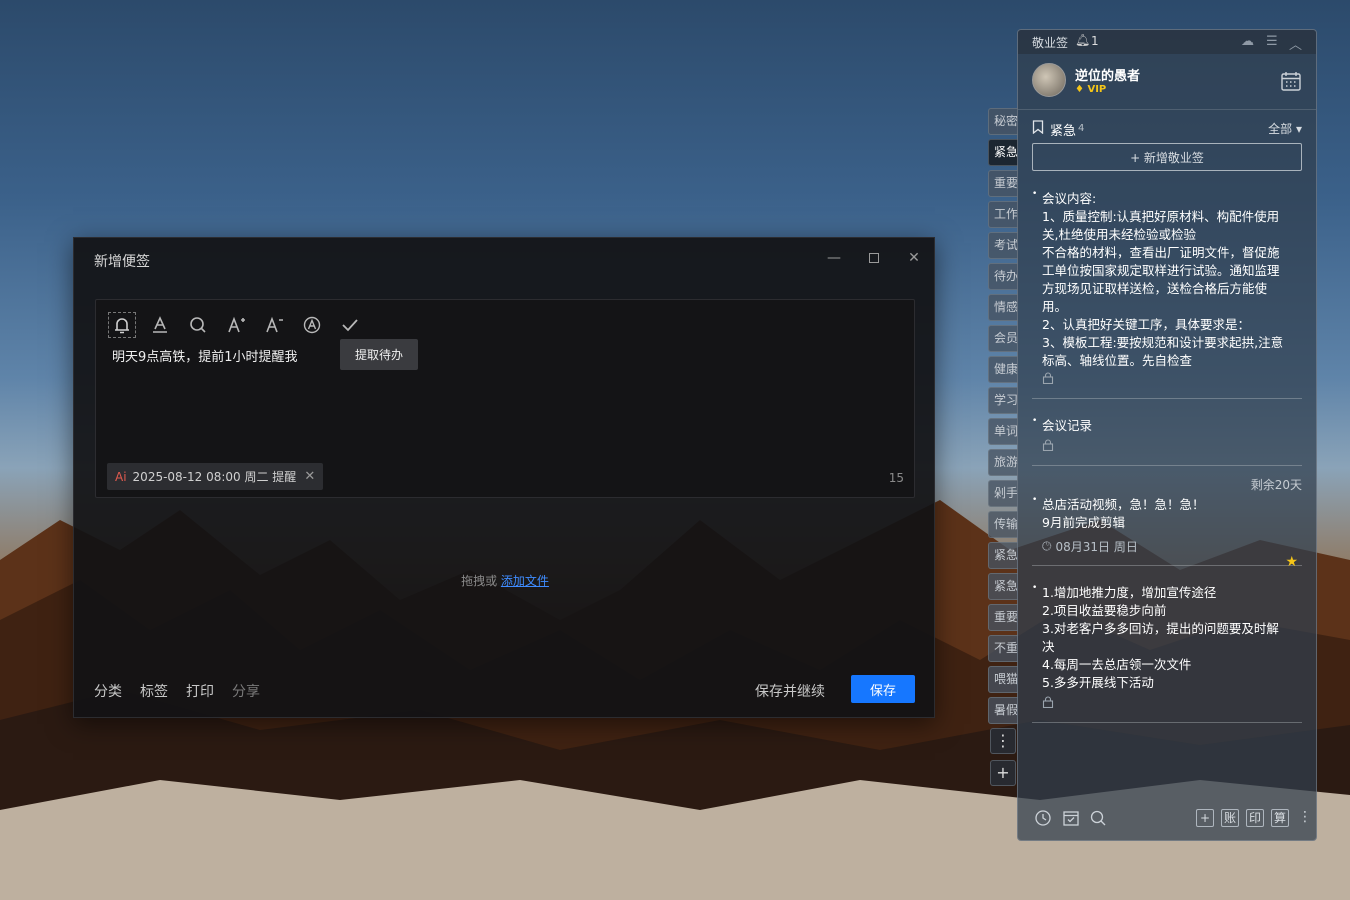 Image resolution: width=1350 pixels, height=900 pixels. What do you see at coordinates (1107, 74) in the screenshot?
I see `user-name: 逆位的愚者` at bounding box center [1107, 74].